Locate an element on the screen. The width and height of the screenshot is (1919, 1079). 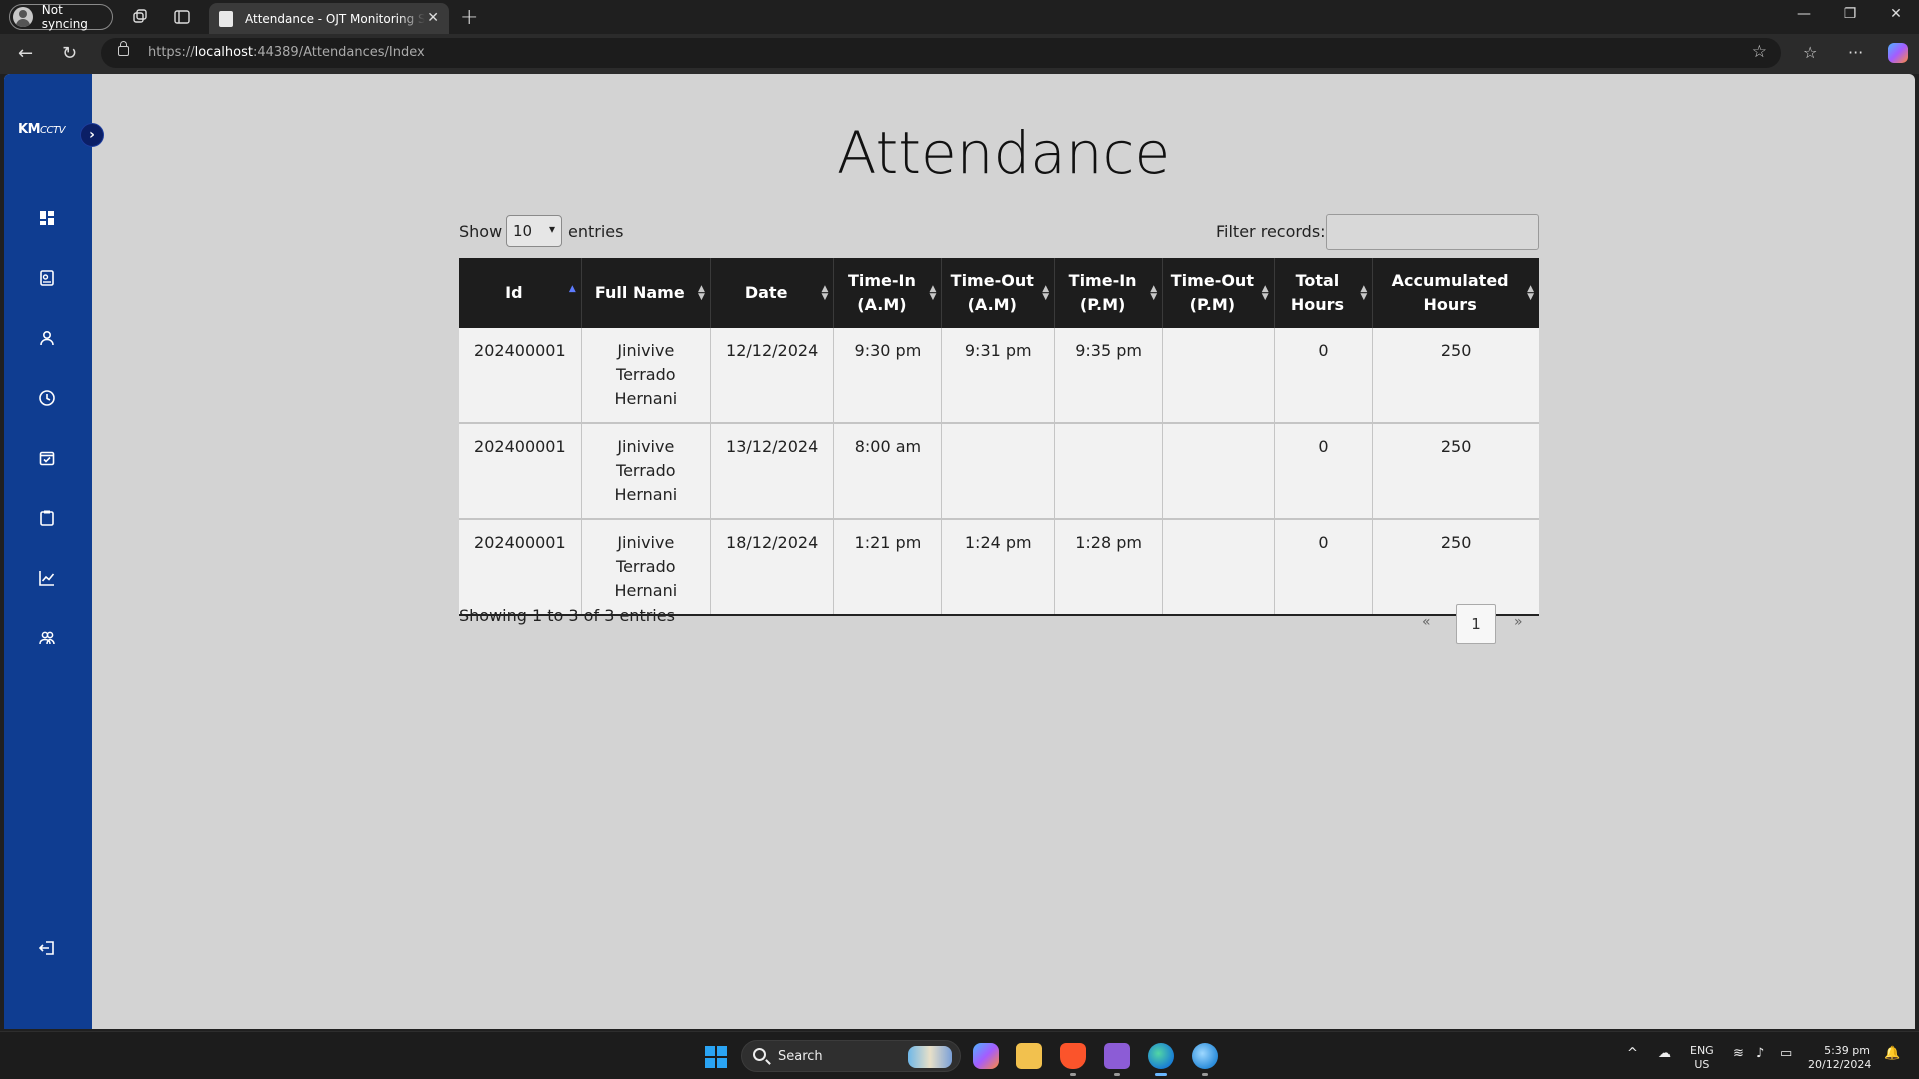
file-explorer-icon is located at coordinates (1029, 1056).